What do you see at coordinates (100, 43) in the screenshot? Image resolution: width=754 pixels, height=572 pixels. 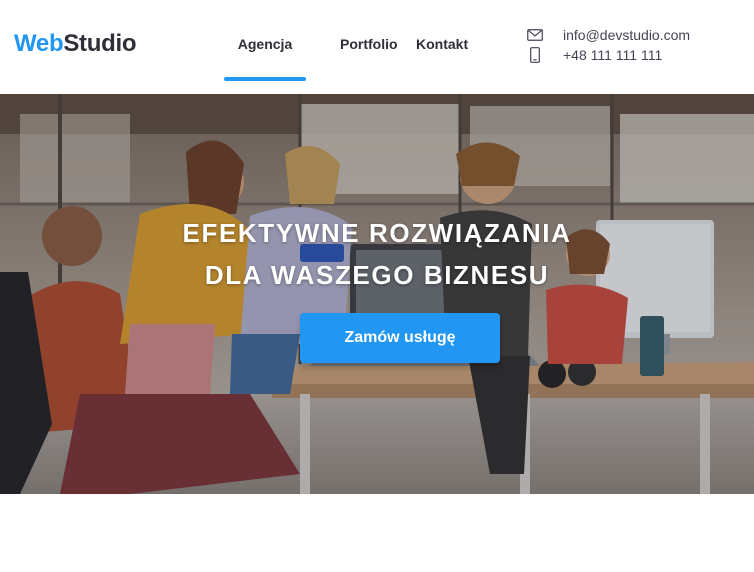 I see `logo-rest-text: Studio` at bounding box center [100, 43].